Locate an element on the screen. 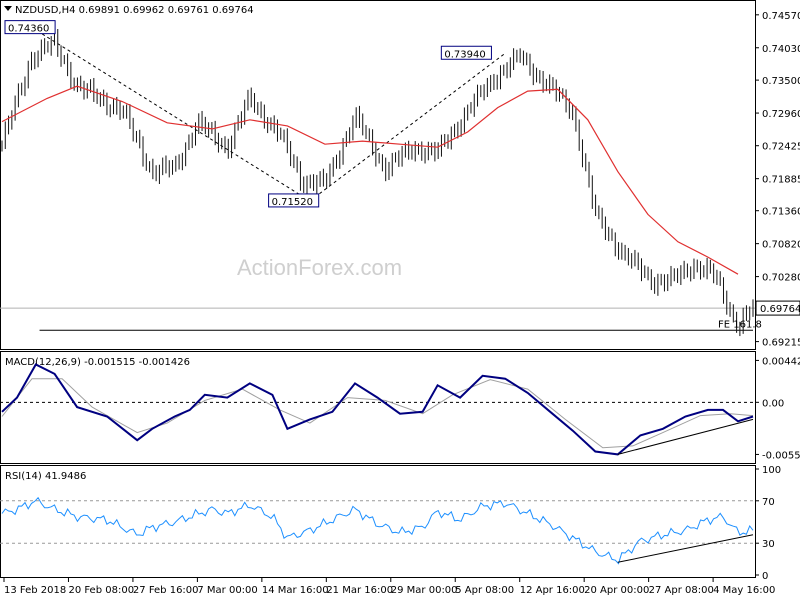 The height and width of the screenshot is (600, 800). y-tick-label: 0.74570 is located at coordinates (781, 16).